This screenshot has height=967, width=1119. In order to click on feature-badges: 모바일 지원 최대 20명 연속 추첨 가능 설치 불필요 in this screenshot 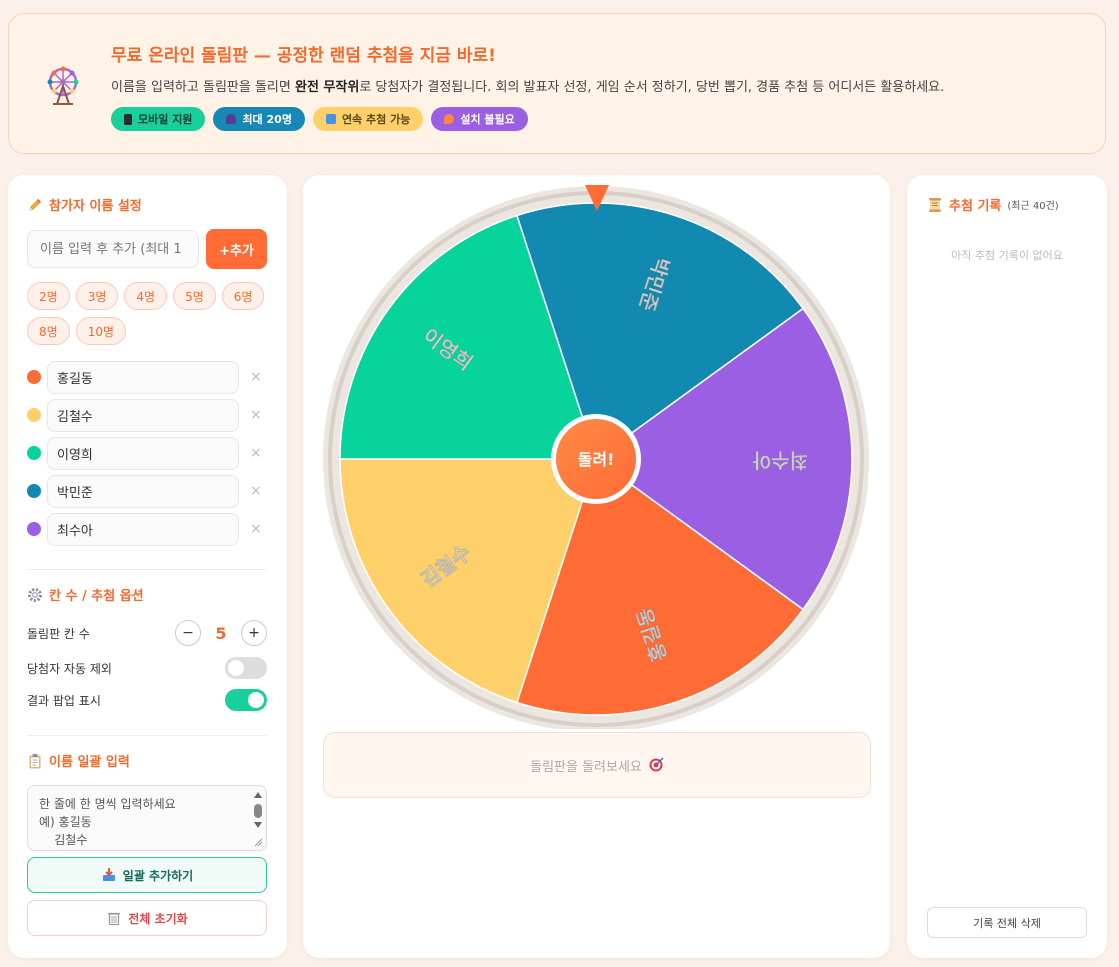, I will do `click(319, 119)`.